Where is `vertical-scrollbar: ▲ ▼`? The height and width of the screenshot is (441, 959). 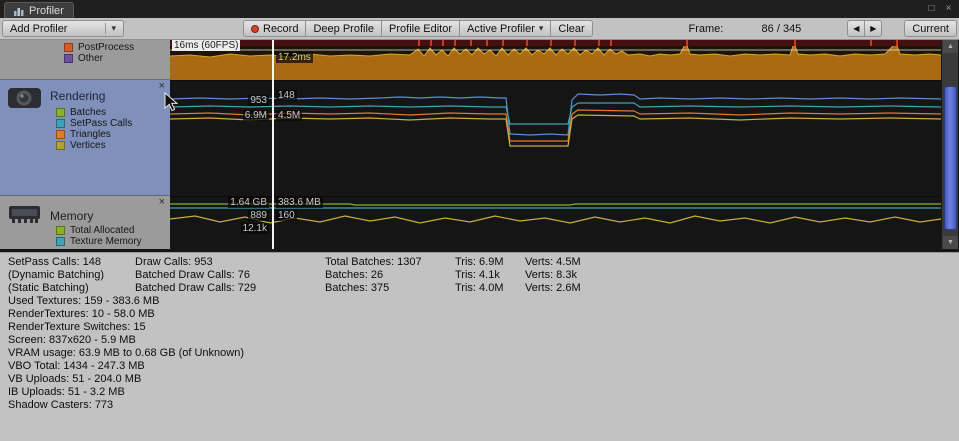
vertical-scrollbar: ▲ ▼ is located at coordinates (949, 144).